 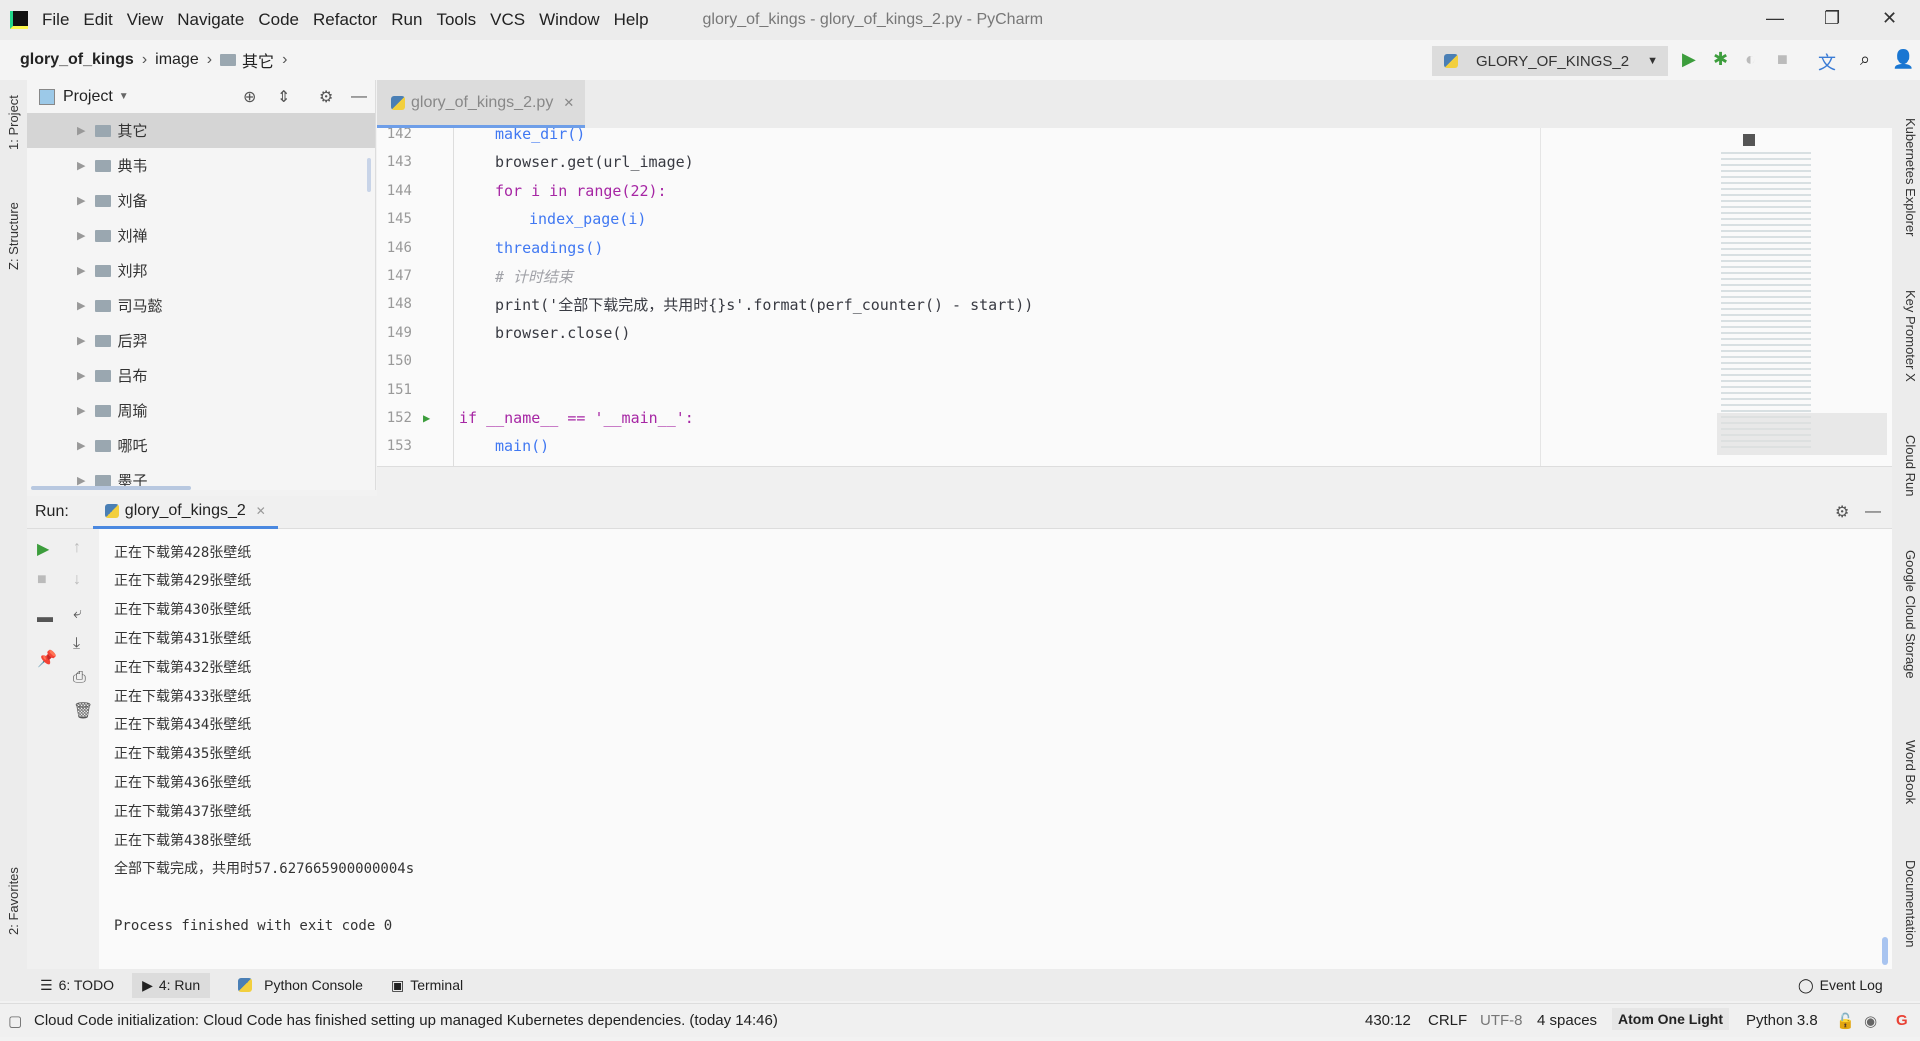 What do you see at coordinates (300, 985) in the screenshot?
I see `tool-tab-python-console: Python Console` at bounding box center [300, 985].